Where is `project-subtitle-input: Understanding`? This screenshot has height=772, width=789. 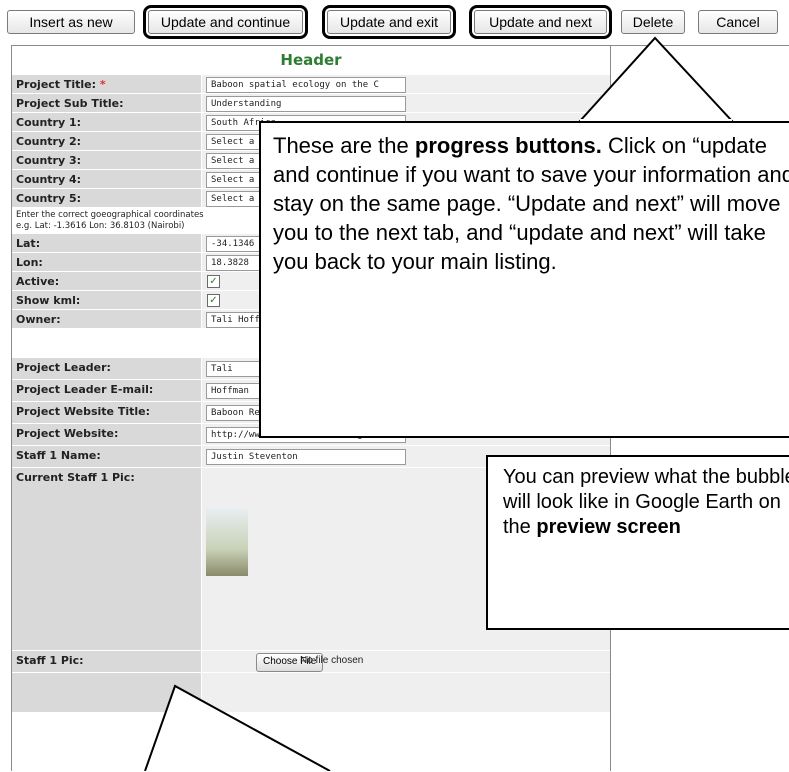
project-subtitle-input: Understanding is located at coordinates (306, 104).